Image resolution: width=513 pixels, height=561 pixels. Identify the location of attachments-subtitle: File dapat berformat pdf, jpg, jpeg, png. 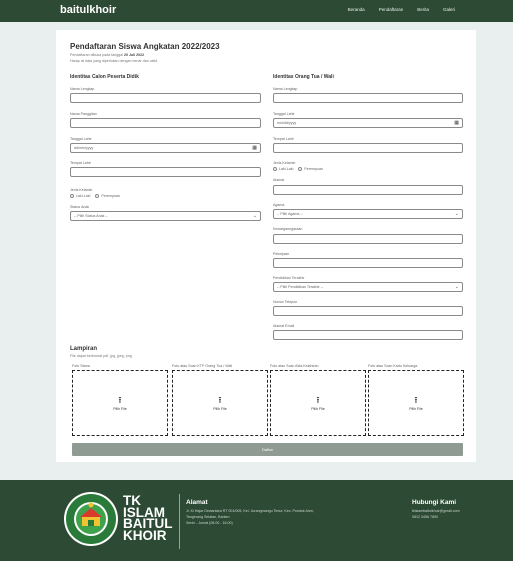
(101, 356).